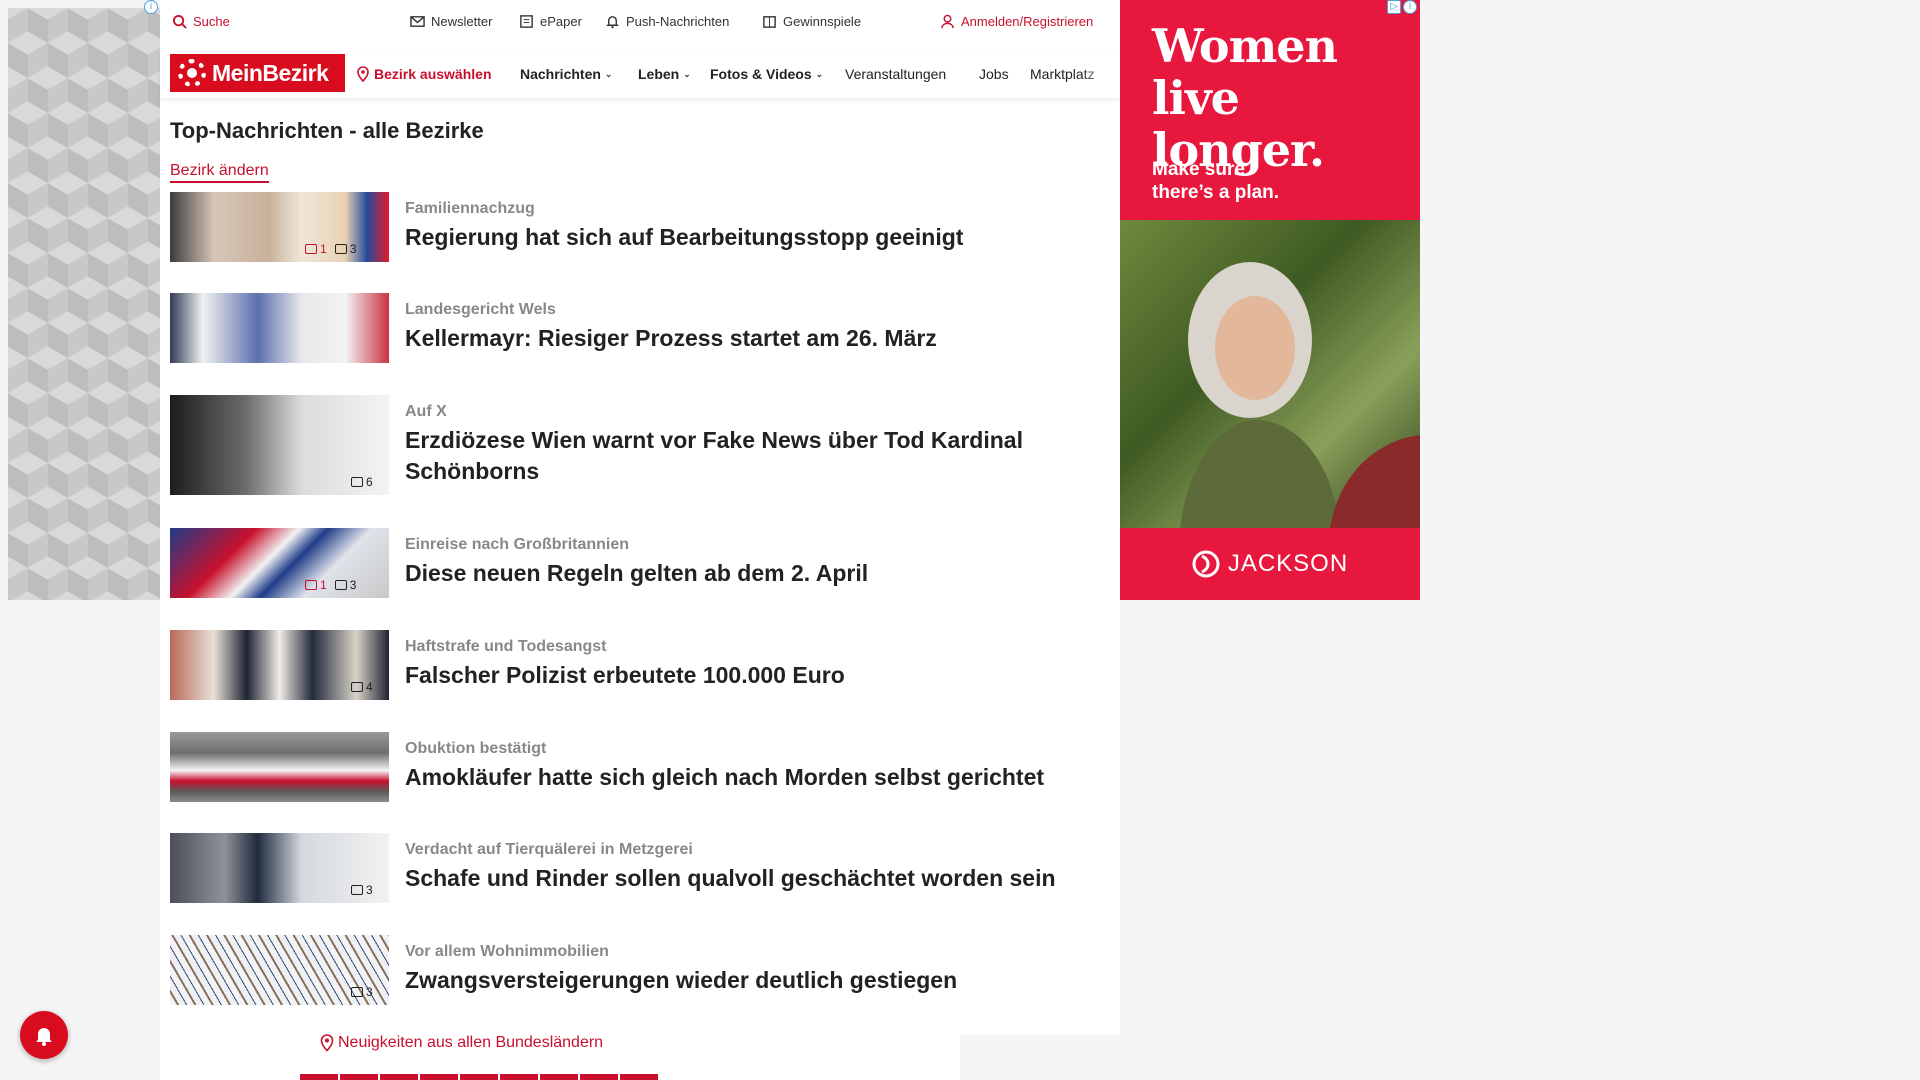  What do you see at coordinates (1300, 395) in the screenshot?
I see `ad-woman-illustration` at bounding box center [1300, 395].